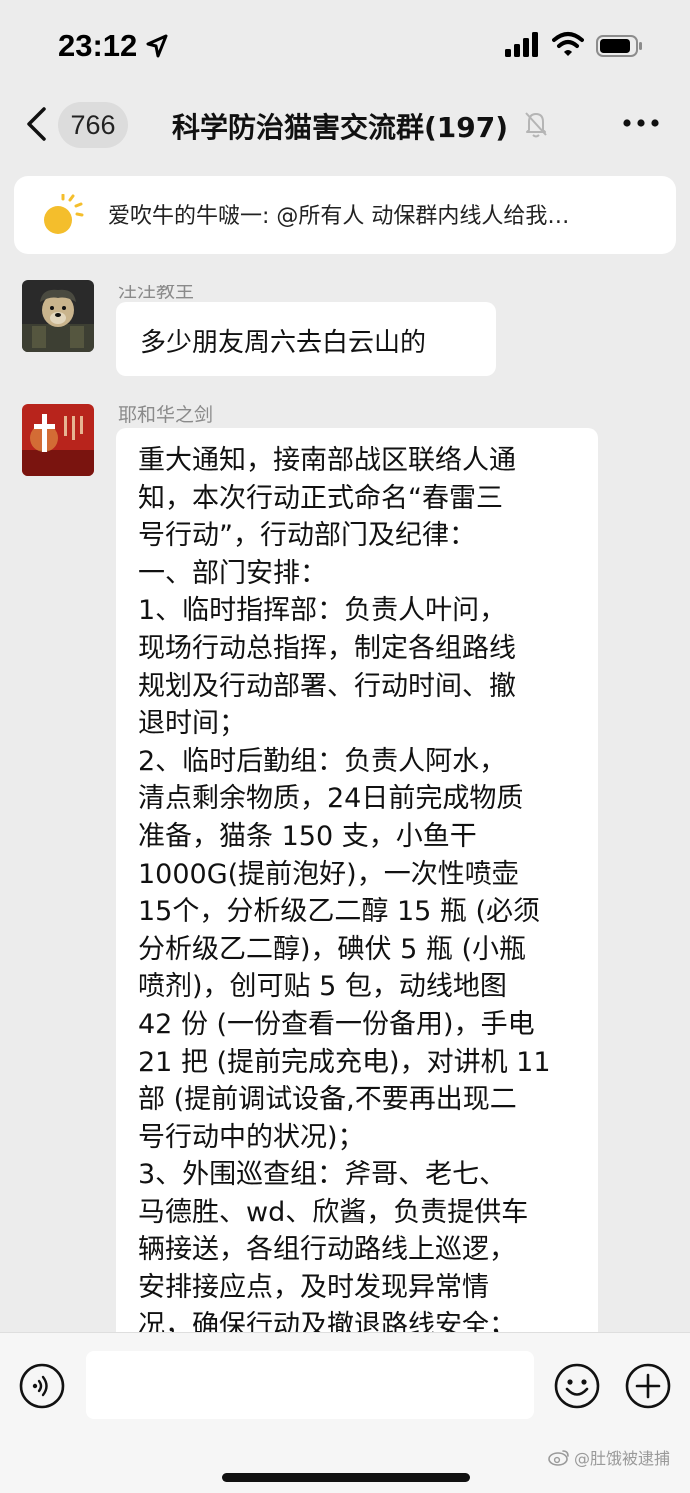 The width and height of the screenshot is (690, 1493). I want to click on watermark: @肚饿被逮捕, so click(609, 1457).